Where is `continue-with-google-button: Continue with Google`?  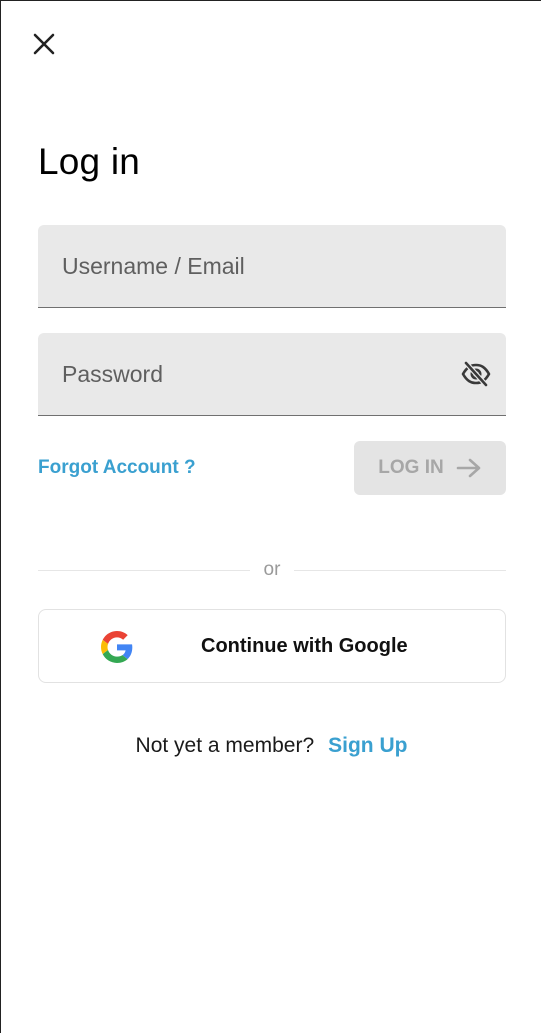 continue-with-google-button: Continue with Google is located at coordinates (272, 646).